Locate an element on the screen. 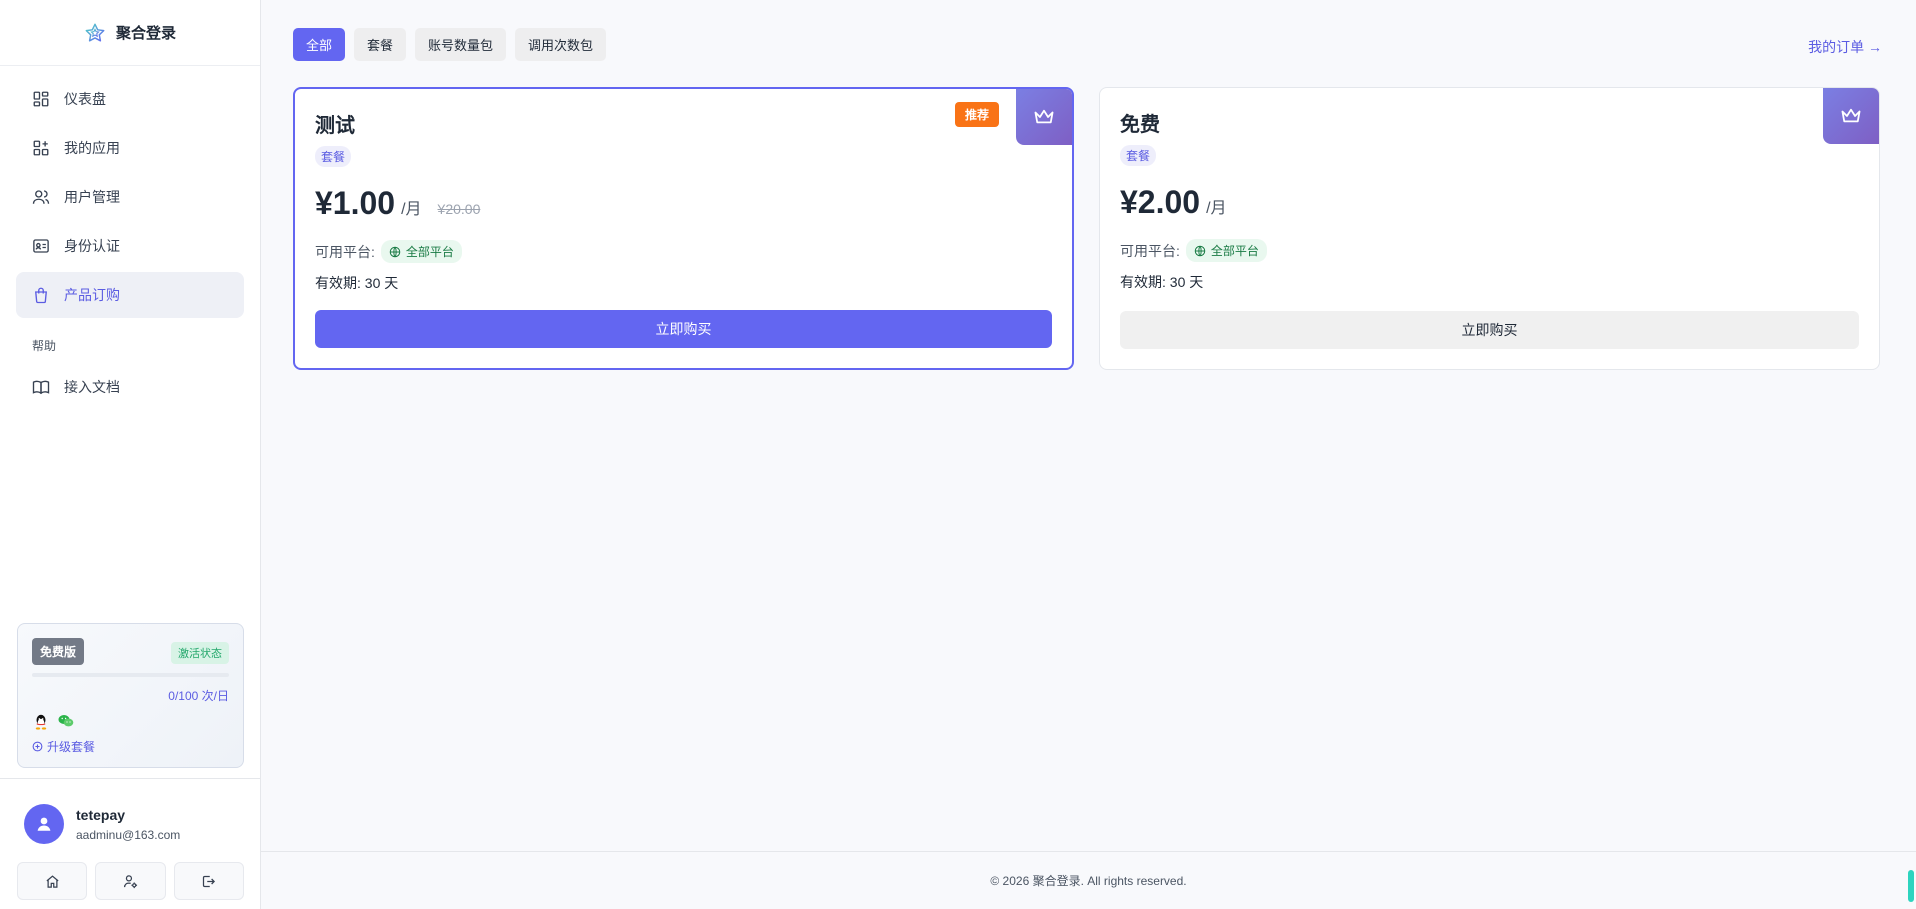  dashboard-icon is located at coordinates (41, 99).